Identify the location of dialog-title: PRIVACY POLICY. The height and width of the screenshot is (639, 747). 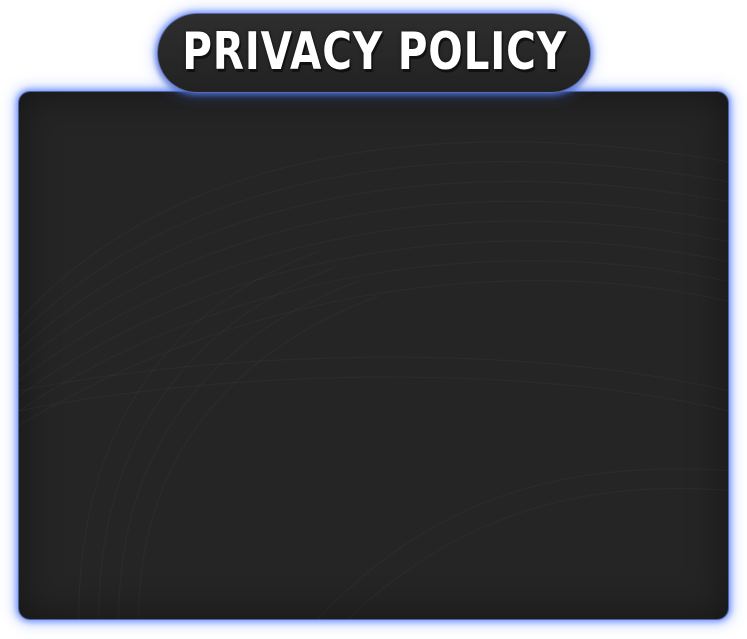
(374, 52).